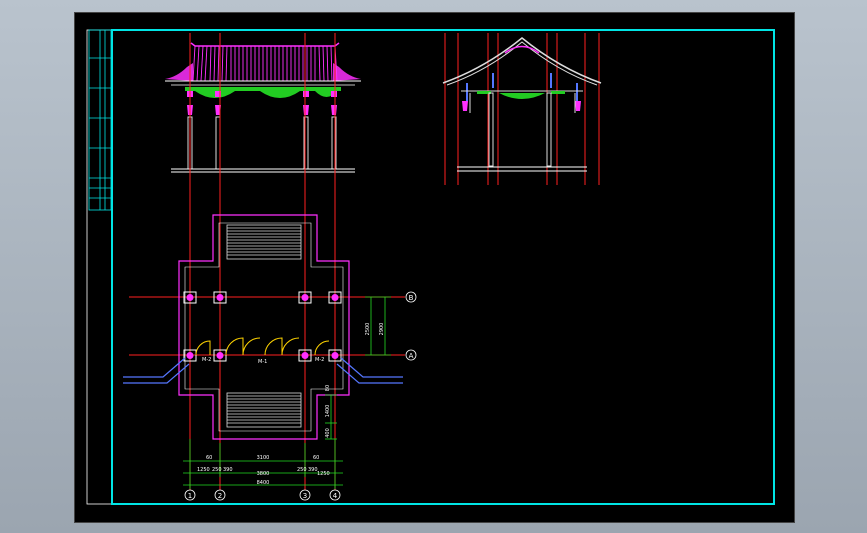 The image size is (867, 533). Describe the element at coordinates (522, 109) in the screenshot. I see `side-elevation` at that location.